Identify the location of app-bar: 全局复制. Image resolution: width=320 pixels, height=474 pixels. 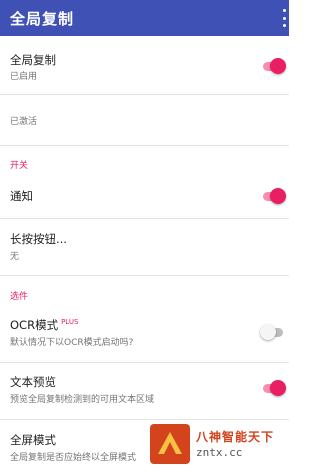
(144, 18).